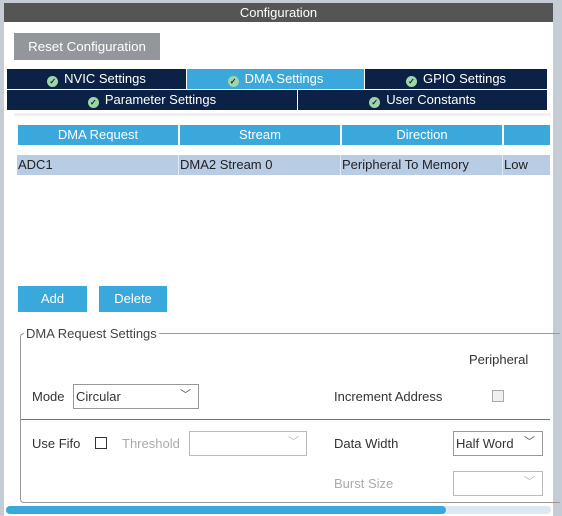  I want to click on tab-gpio-settings: ✓ GPIO Settings, so click(456, 79).